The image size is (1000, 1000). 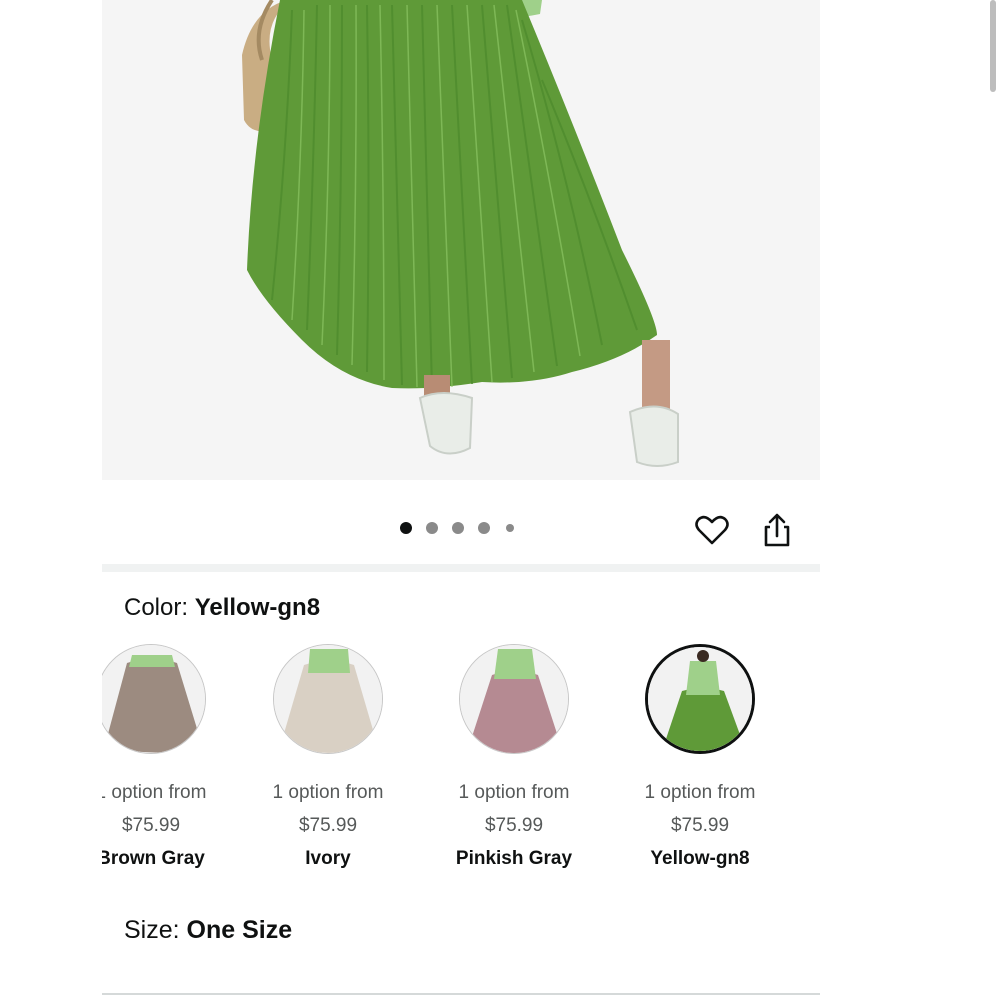 I want to click on heart-icon, so click(x=712, y=530).